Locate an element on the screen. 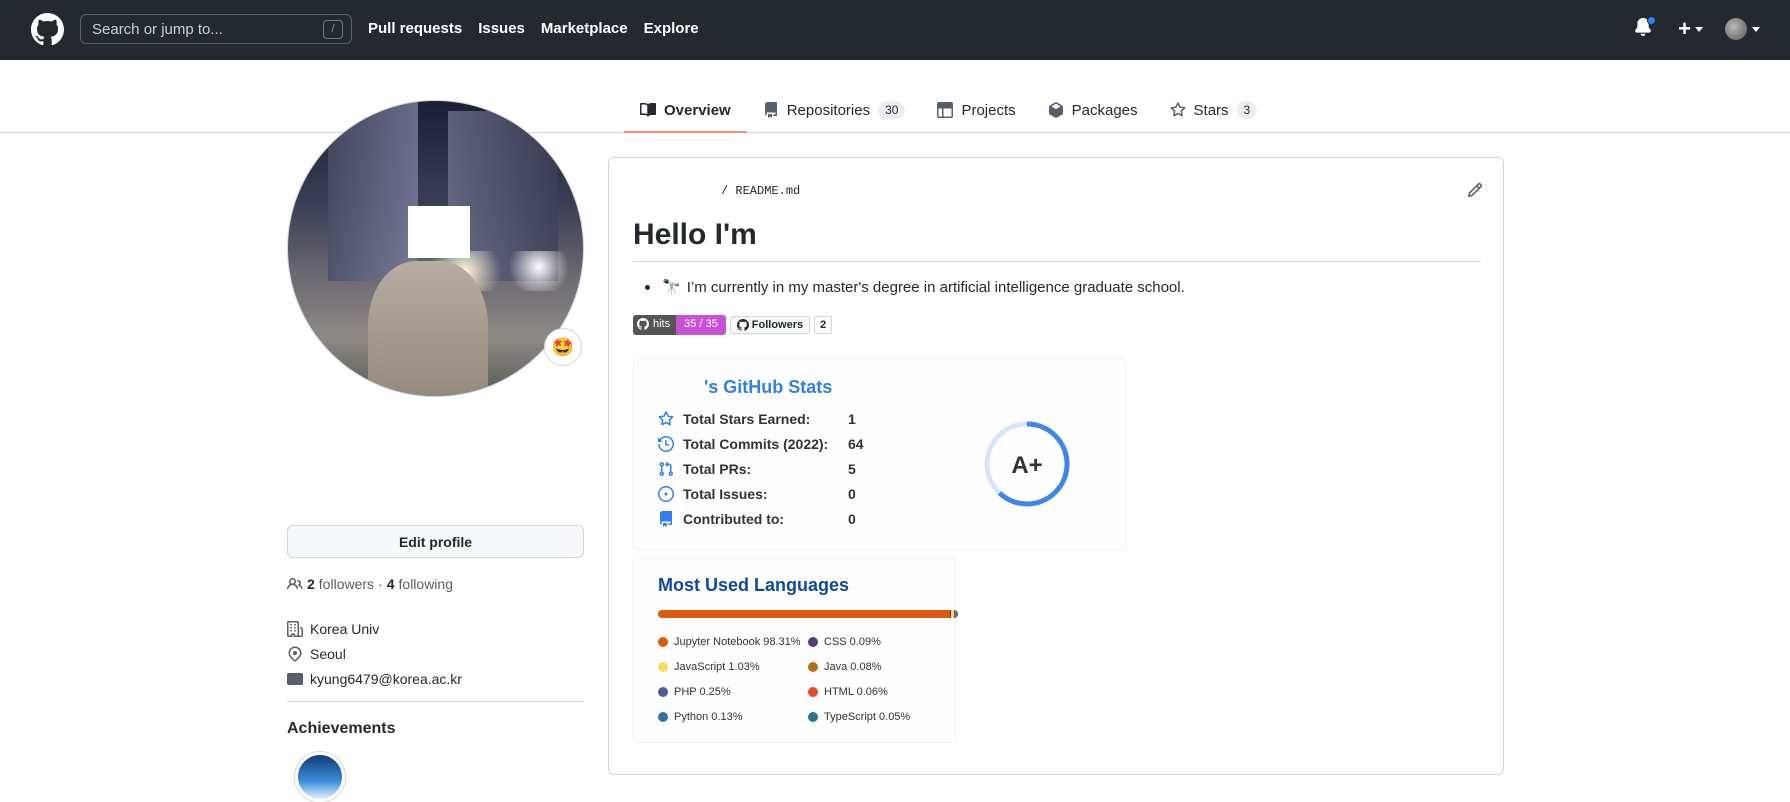 Image resolution: width=1790 pixels, height=802 pixels. issue-icon is located at coordinates (666, 494).